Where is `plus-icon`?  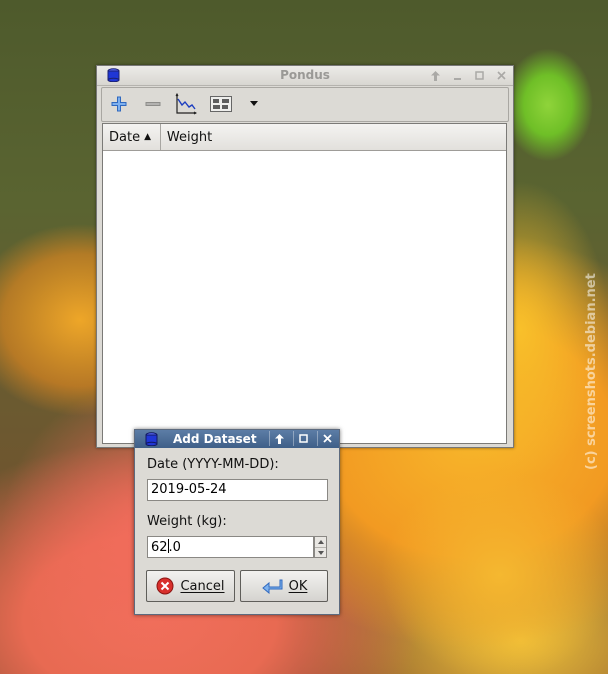
plus-icon is located at coordinates (119, 104).